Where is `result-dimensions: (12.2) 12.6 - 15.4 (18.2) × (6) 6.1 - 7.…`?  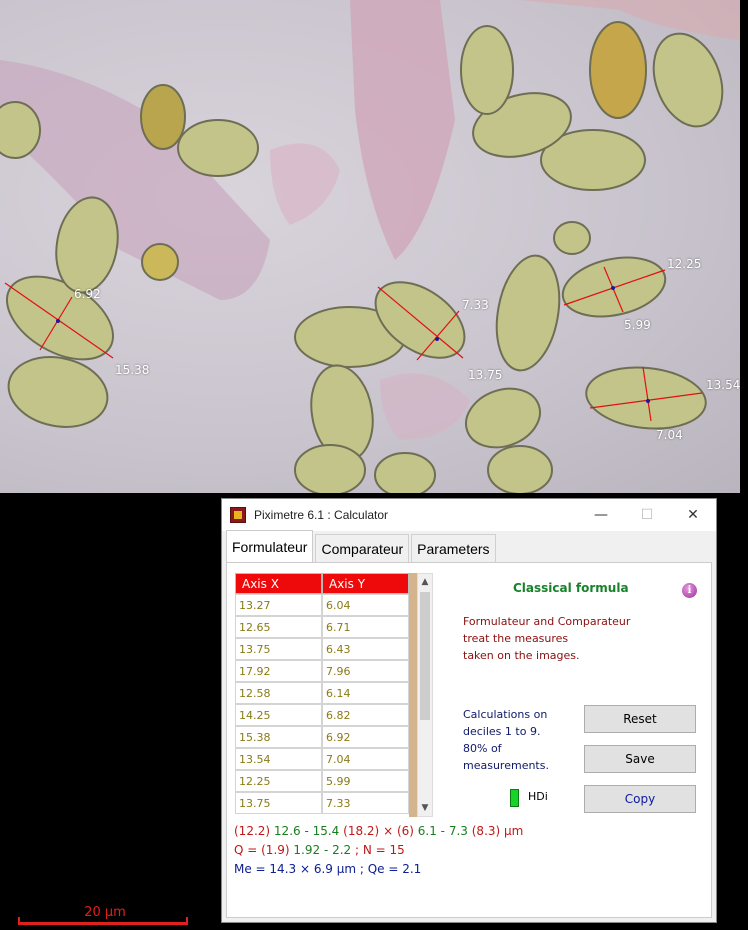 result-dimensions: (12.2) 12.6 - 15.4 (18.2) × (6) 6.1 - 7.… is located at coordinates (379, 831).